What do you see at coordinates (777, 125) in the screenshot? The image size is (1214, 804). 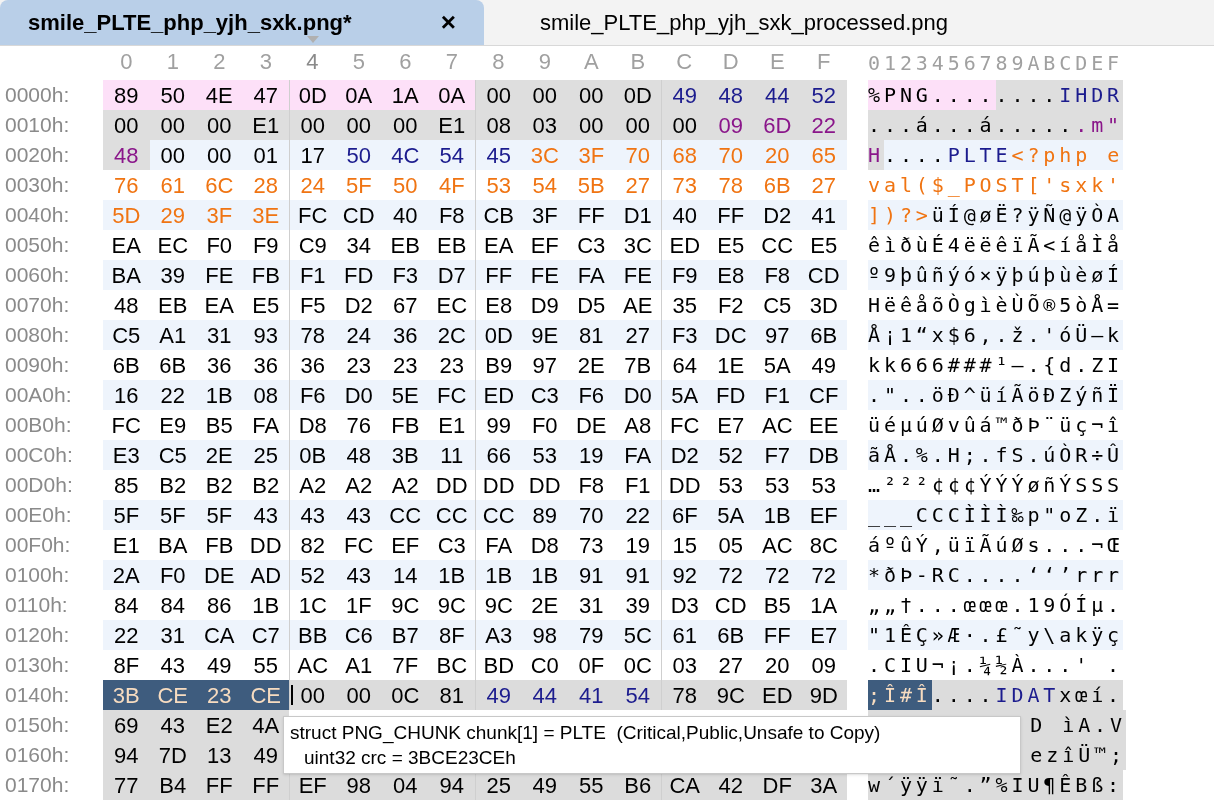 I see `hex-byte: 6D` at bounding box center [777, 125].